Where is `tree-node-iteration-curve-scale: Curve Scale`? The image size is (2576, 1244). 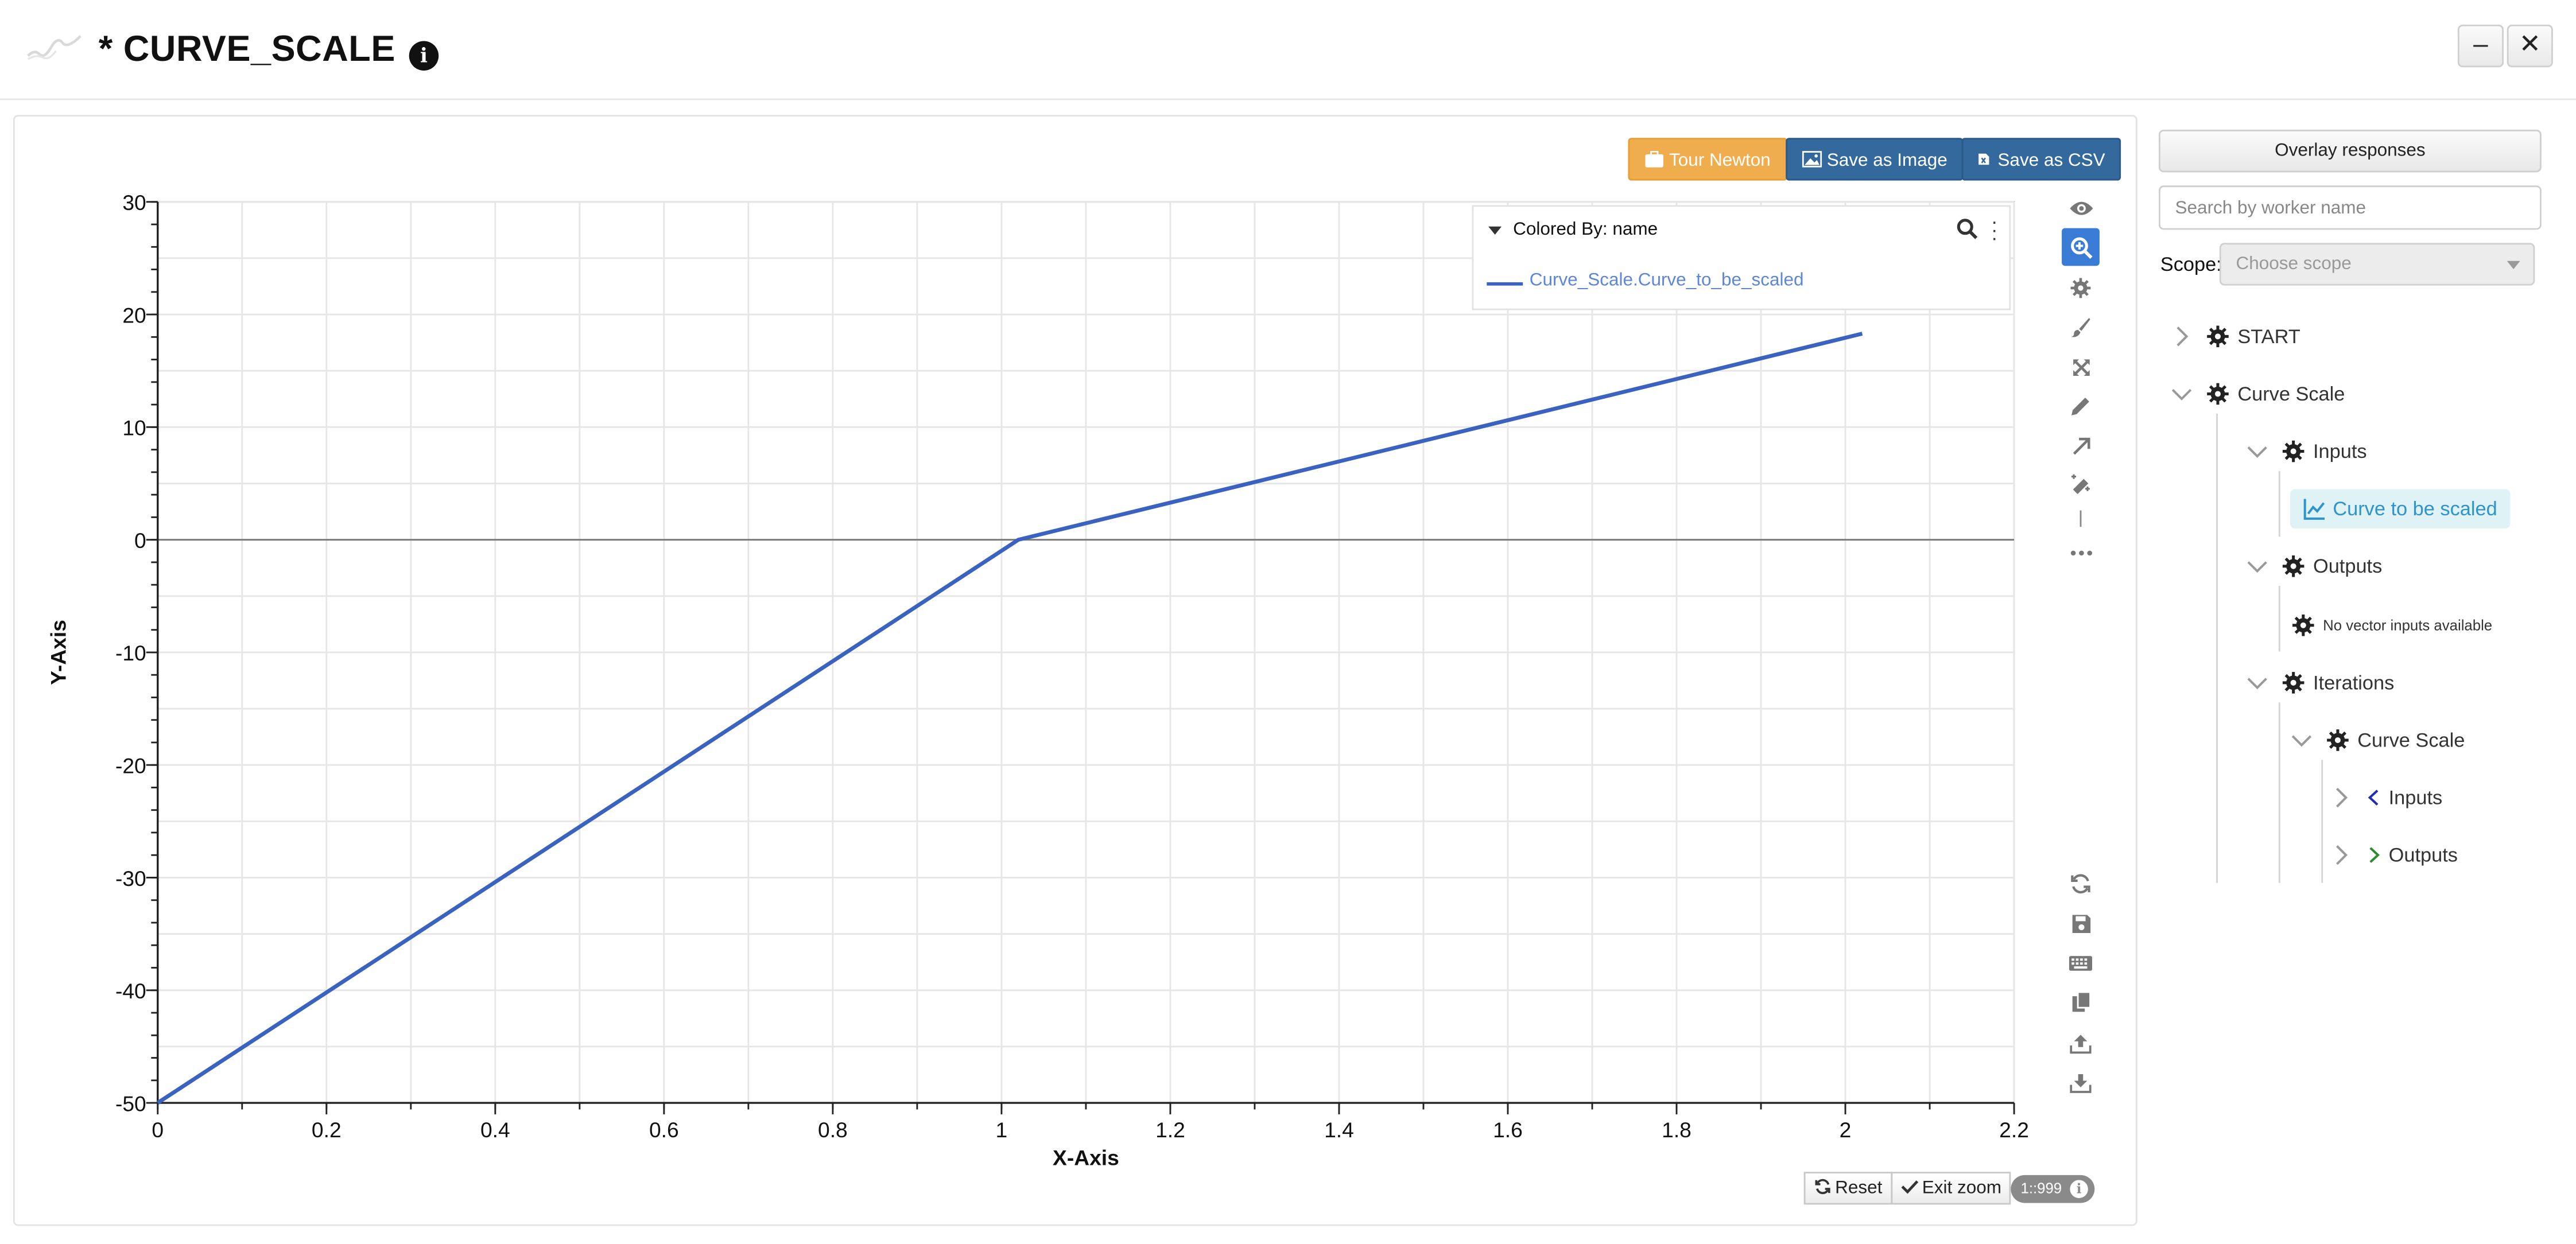 tree-node-iteration-curve-scale: Curve Scale is located at coordinates (2377, 740).